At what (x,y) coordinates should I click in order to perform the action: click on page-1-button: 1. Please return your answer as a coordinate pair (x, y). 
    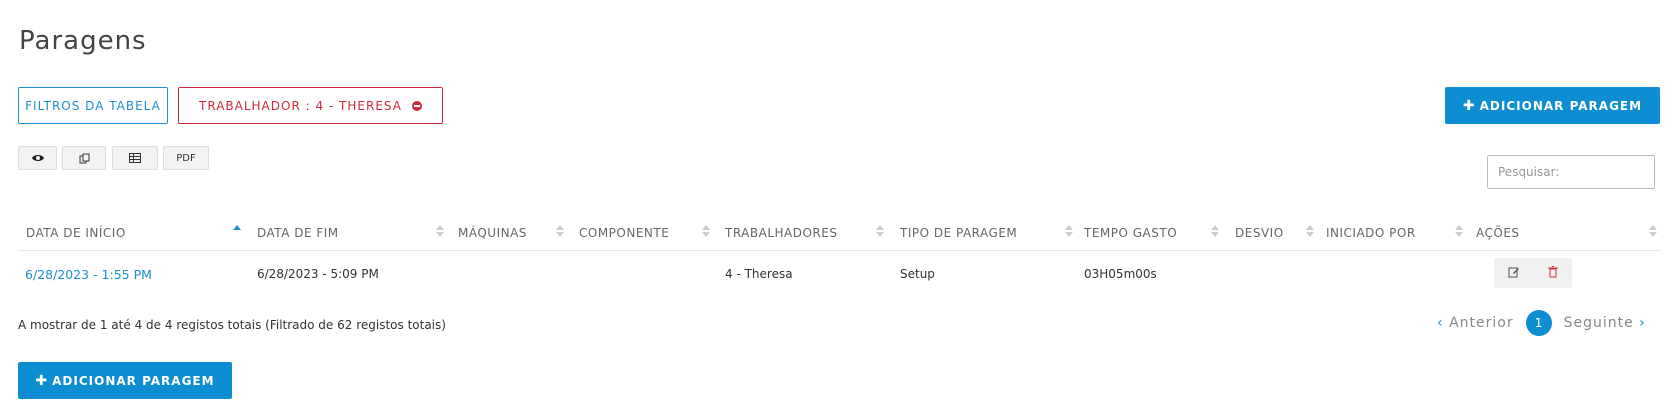
    Looking at the image, I should click on (1538, 323).